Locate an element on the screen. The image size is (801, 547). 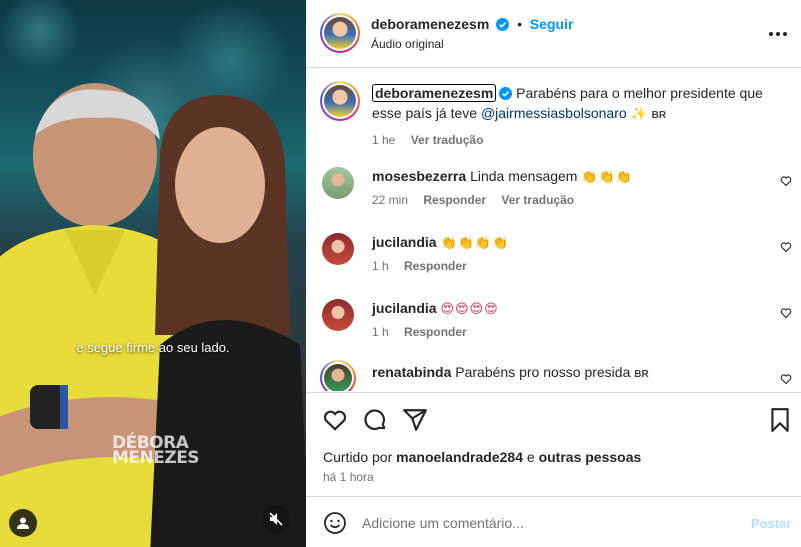
comment-body: Parabéns pro nosso presida is located at coordinates (543, 372).